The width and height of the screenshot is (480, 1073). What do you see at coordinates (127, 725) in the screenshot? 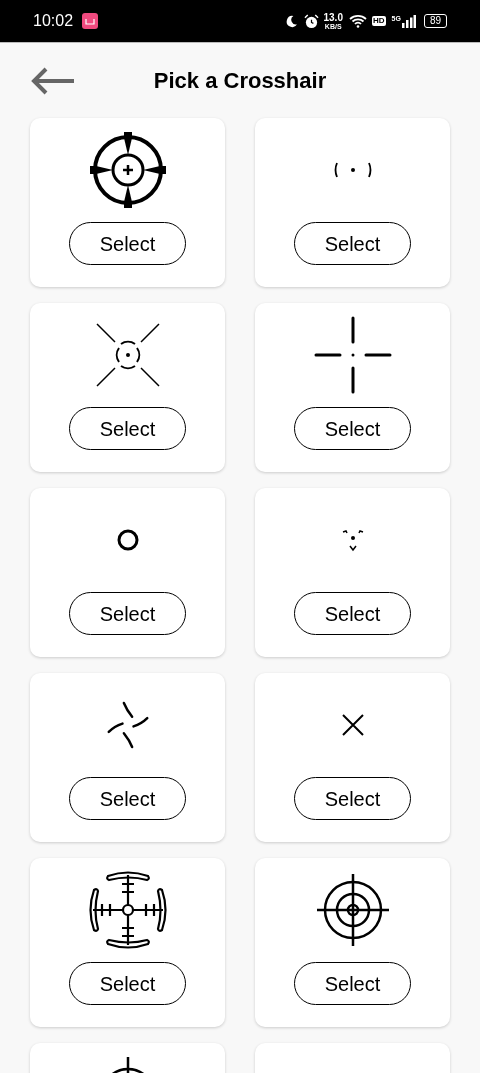
I see `pinwheel-crosshair-icon` at bounding box center [127, 725].